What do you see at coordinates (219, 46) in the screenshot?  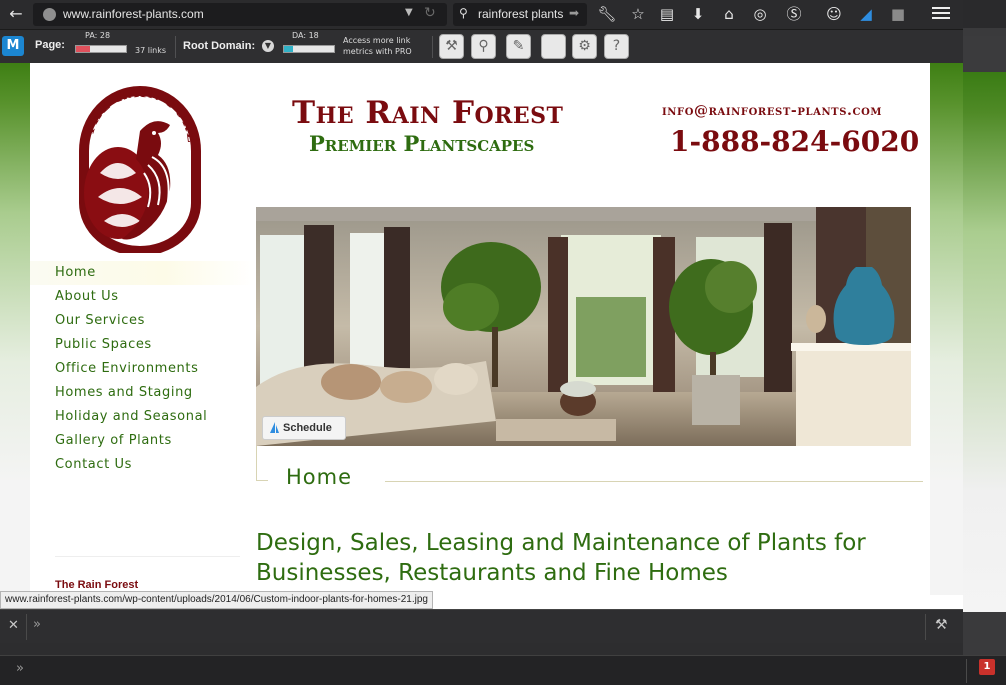 I see `root-domain-label: Root Domain:` at bounding box center [219, 46].